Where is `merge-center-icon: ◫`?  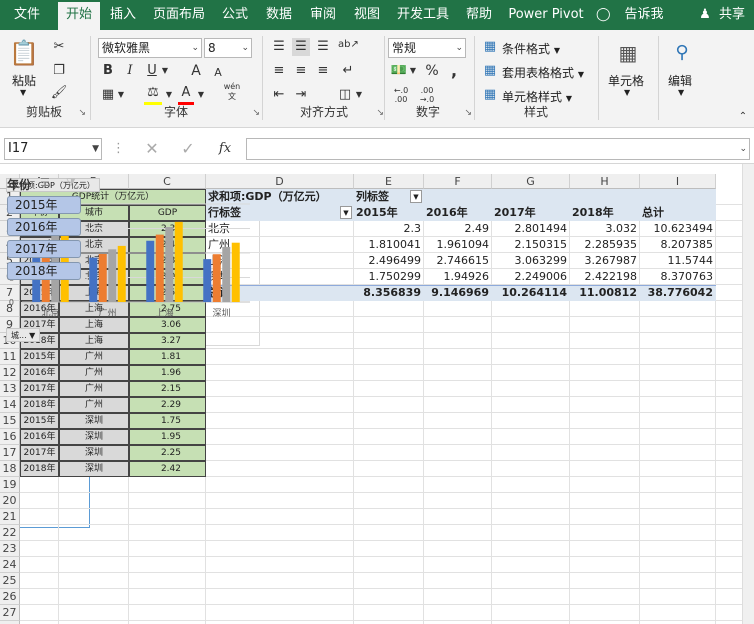
merge-center-icon: ◫ is located at coordinates (345, 95).